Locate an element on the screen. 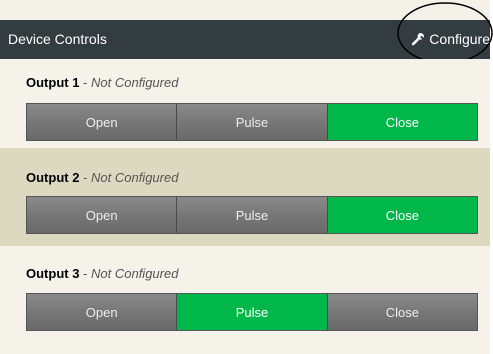 The width and height of the screenshot is (493, 354). panel-header: Device Controls Configure is located at coordinates (245, 39).